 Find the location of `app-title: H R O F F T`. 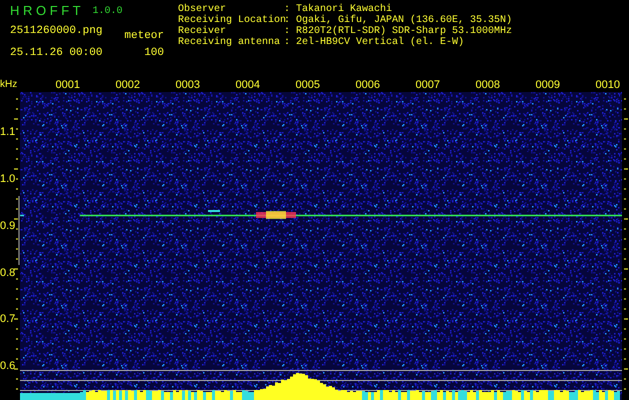

app-title: H R O F F T is located at coordinates (45, 11).